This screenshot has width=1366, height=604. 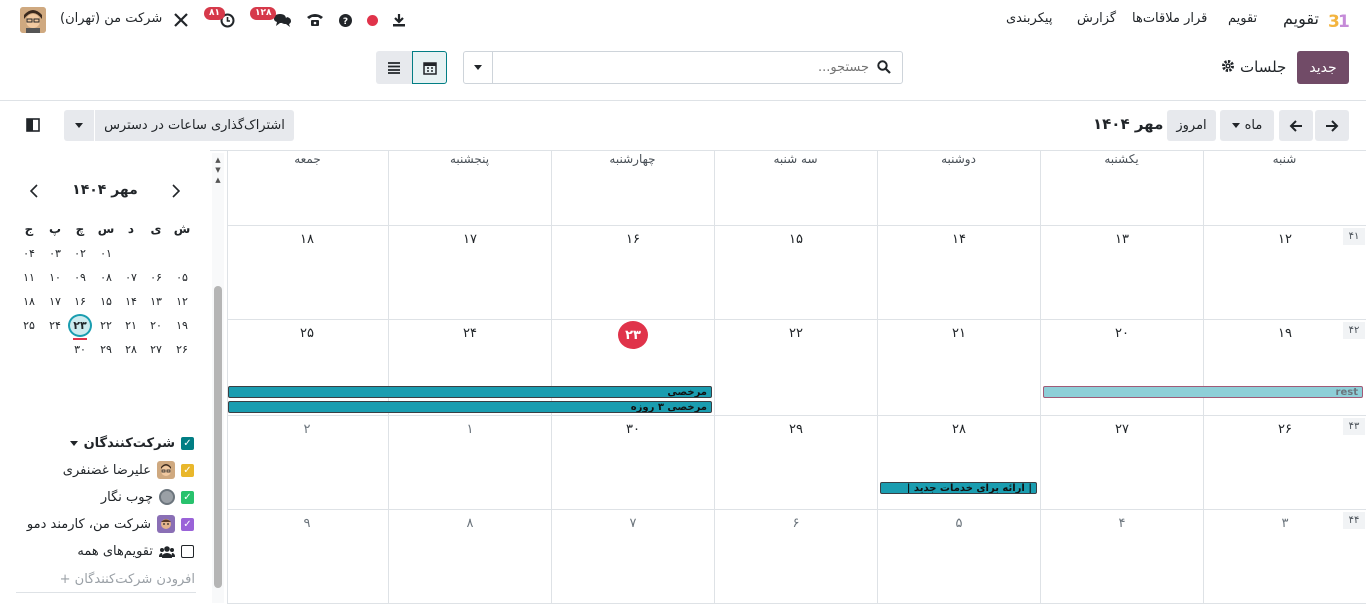 I want to click on help-icon: ?, so click(x=345, y=20).